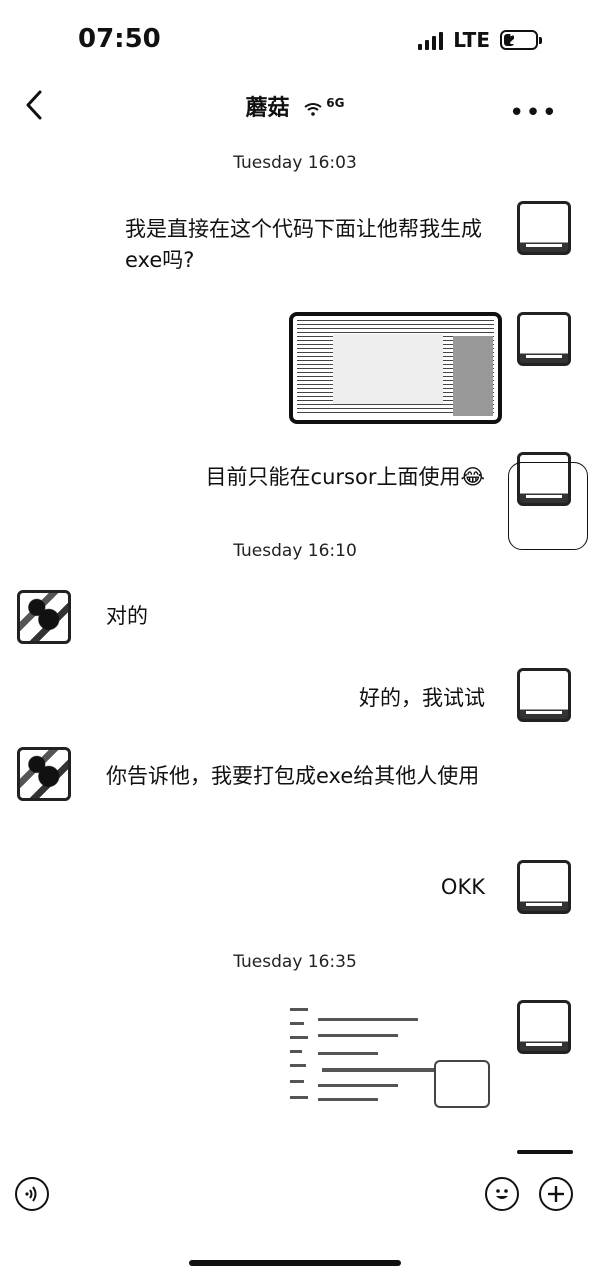  I want to click on status-indicators: LTE 29, so click(480, 40).